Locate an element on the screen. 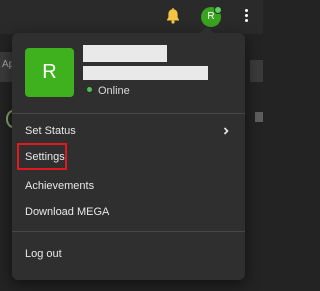 This screenshot has height=291, width=320. online-status-dot is located at coordinates (218, 10).